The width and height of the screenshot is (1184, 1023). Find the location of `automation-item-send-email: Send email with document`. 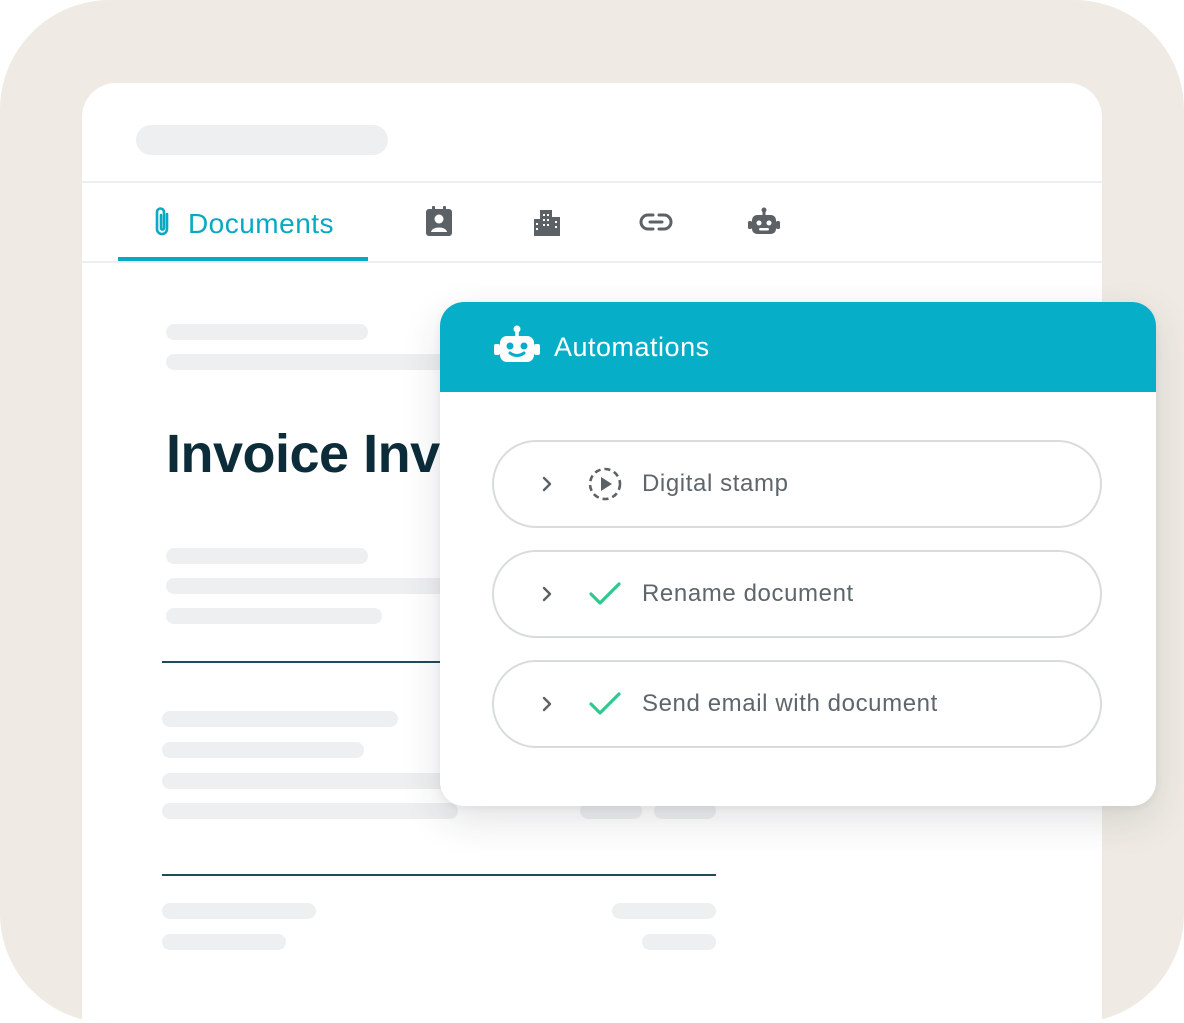

automation-item-send-email: Send email with document is located at coordinates (797, 704).